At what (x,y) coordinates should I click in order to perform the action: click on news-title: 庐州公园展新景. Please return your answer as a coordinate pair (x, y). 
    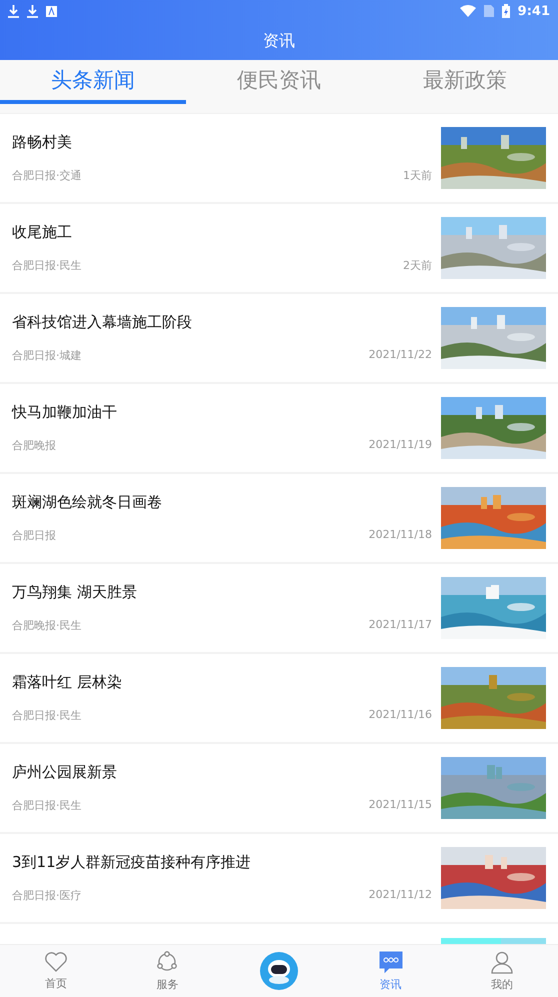
    Looking at the image, I should click on (222, 772).